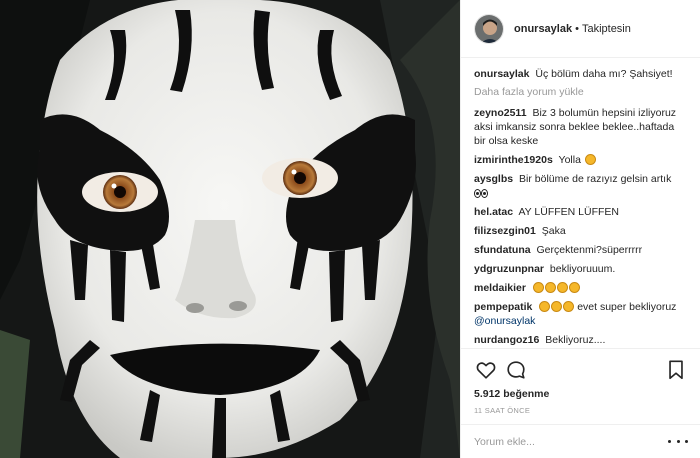 This screenshot has height=458, width=700. I want to click on comment-item: hel.atac AY LÜFFEN LÜFFEN, so click(580, 212).